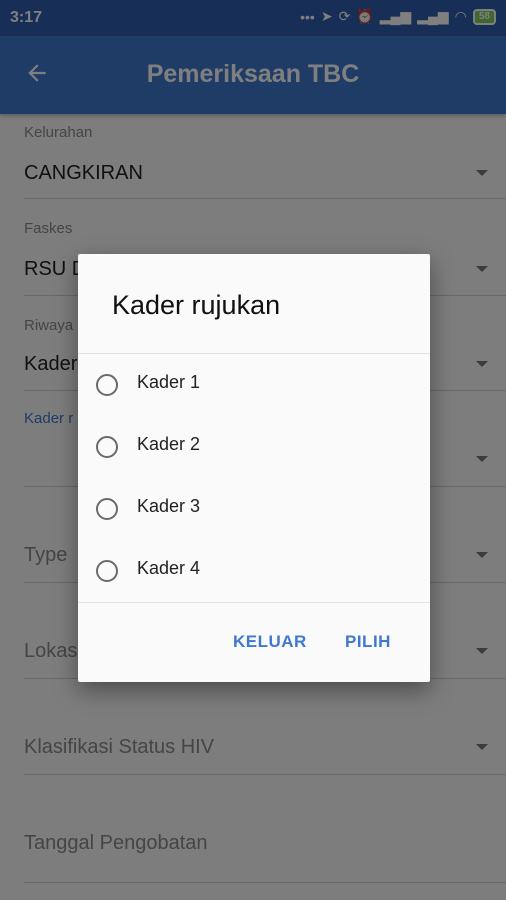  Describe the element at coordinates (270, 642) in the screenshot. I see `cancel-button: KELUAR` at that location.